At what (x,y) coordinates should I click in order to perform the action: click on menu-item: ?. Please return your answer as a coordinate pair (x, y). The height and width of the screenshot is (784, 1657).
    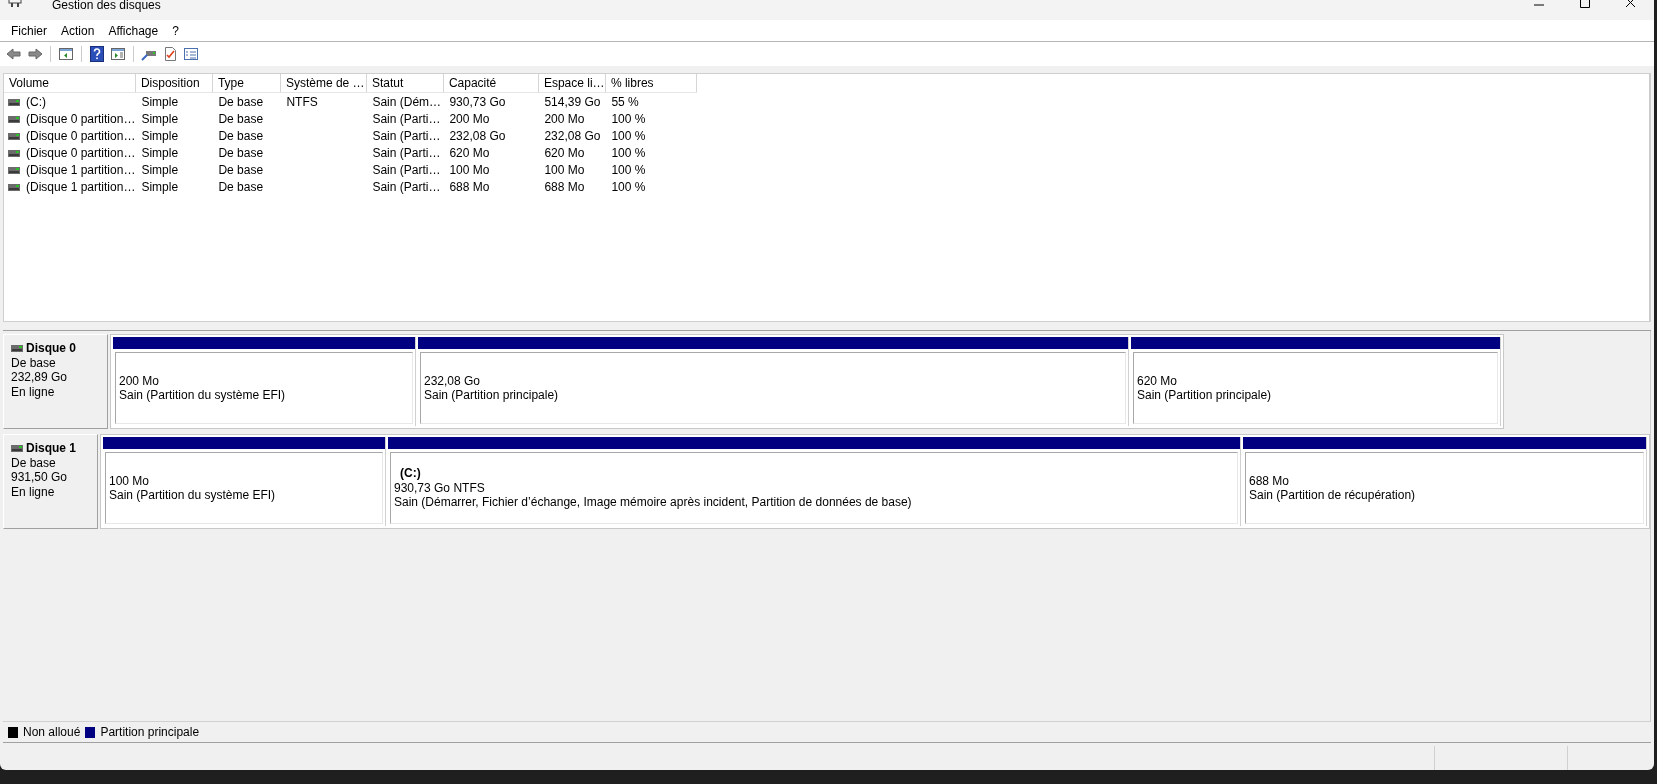
    Looking at the image, I should click on (175, 30).